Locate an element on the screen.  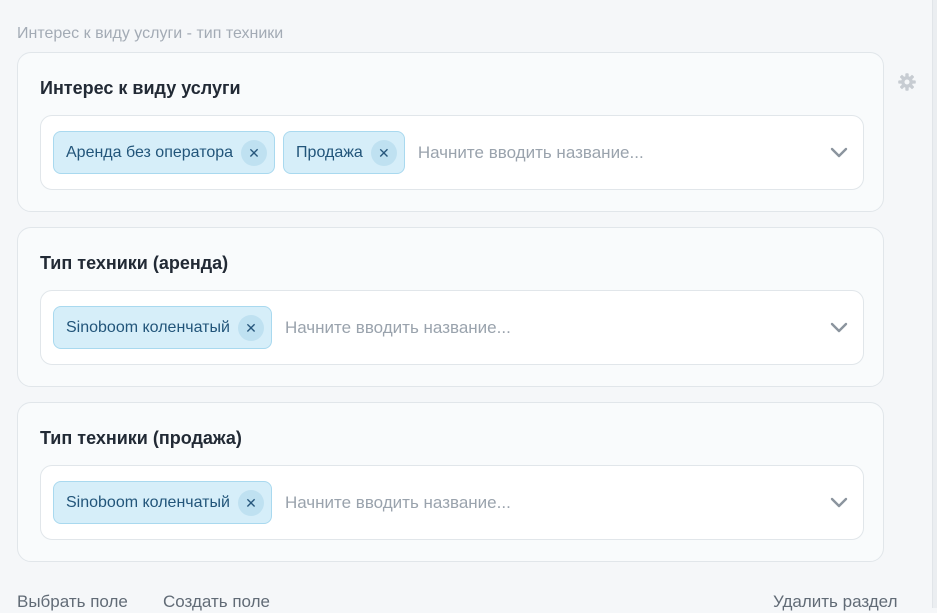
delete-section-link: Удалить раздел is located at coordinates (835, 602).